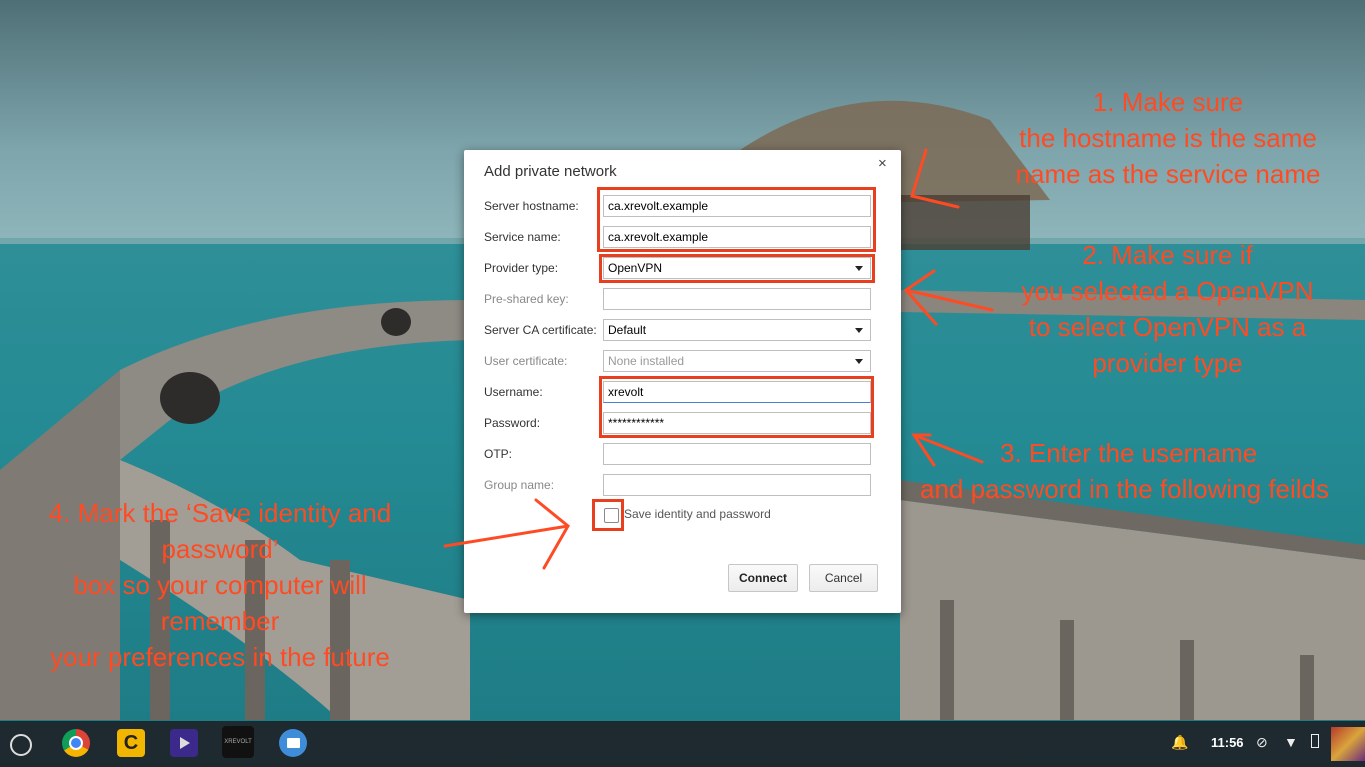  What do you see at coordinates (21, 745) in the screenshot?
I see `launcher-icon` at bounding box center [21, 745].